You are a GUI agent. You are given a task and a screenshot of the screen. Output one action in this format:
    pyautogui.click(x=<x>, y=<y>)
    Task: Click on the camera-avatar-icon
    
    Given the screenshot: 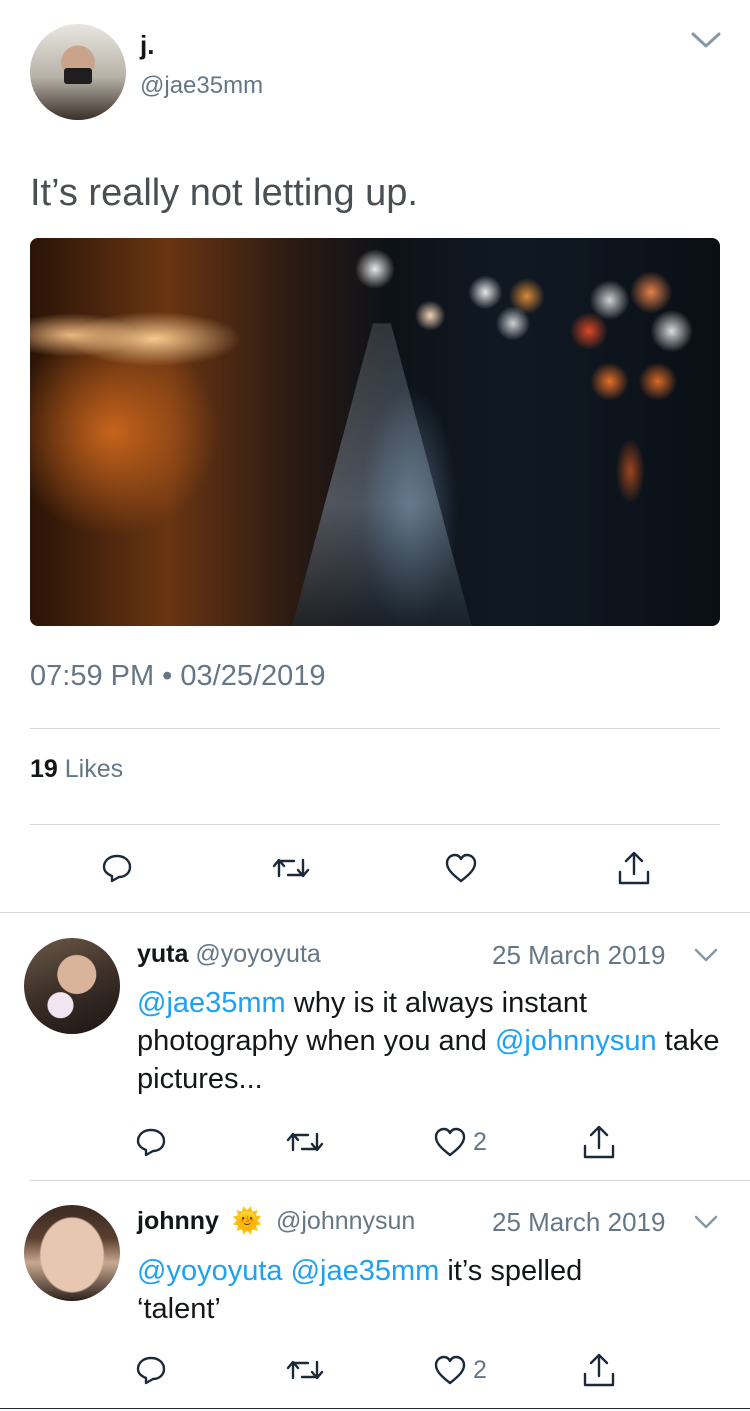 What is the action you would take?
    pyautogui.click(x=78, y=76)
    